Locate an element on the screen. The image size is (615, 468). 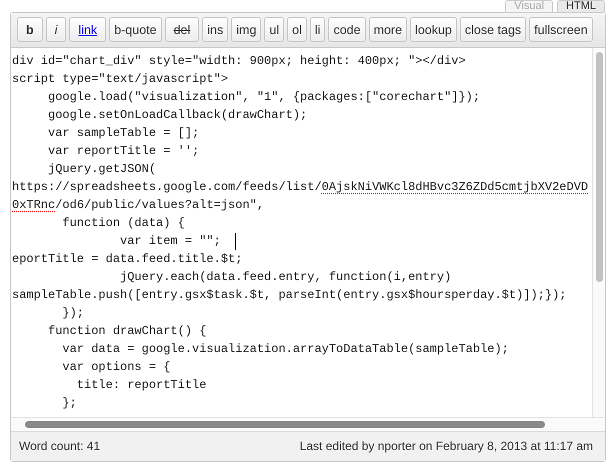
code-line: function drawChart() { is located at coordinates (126, 331).